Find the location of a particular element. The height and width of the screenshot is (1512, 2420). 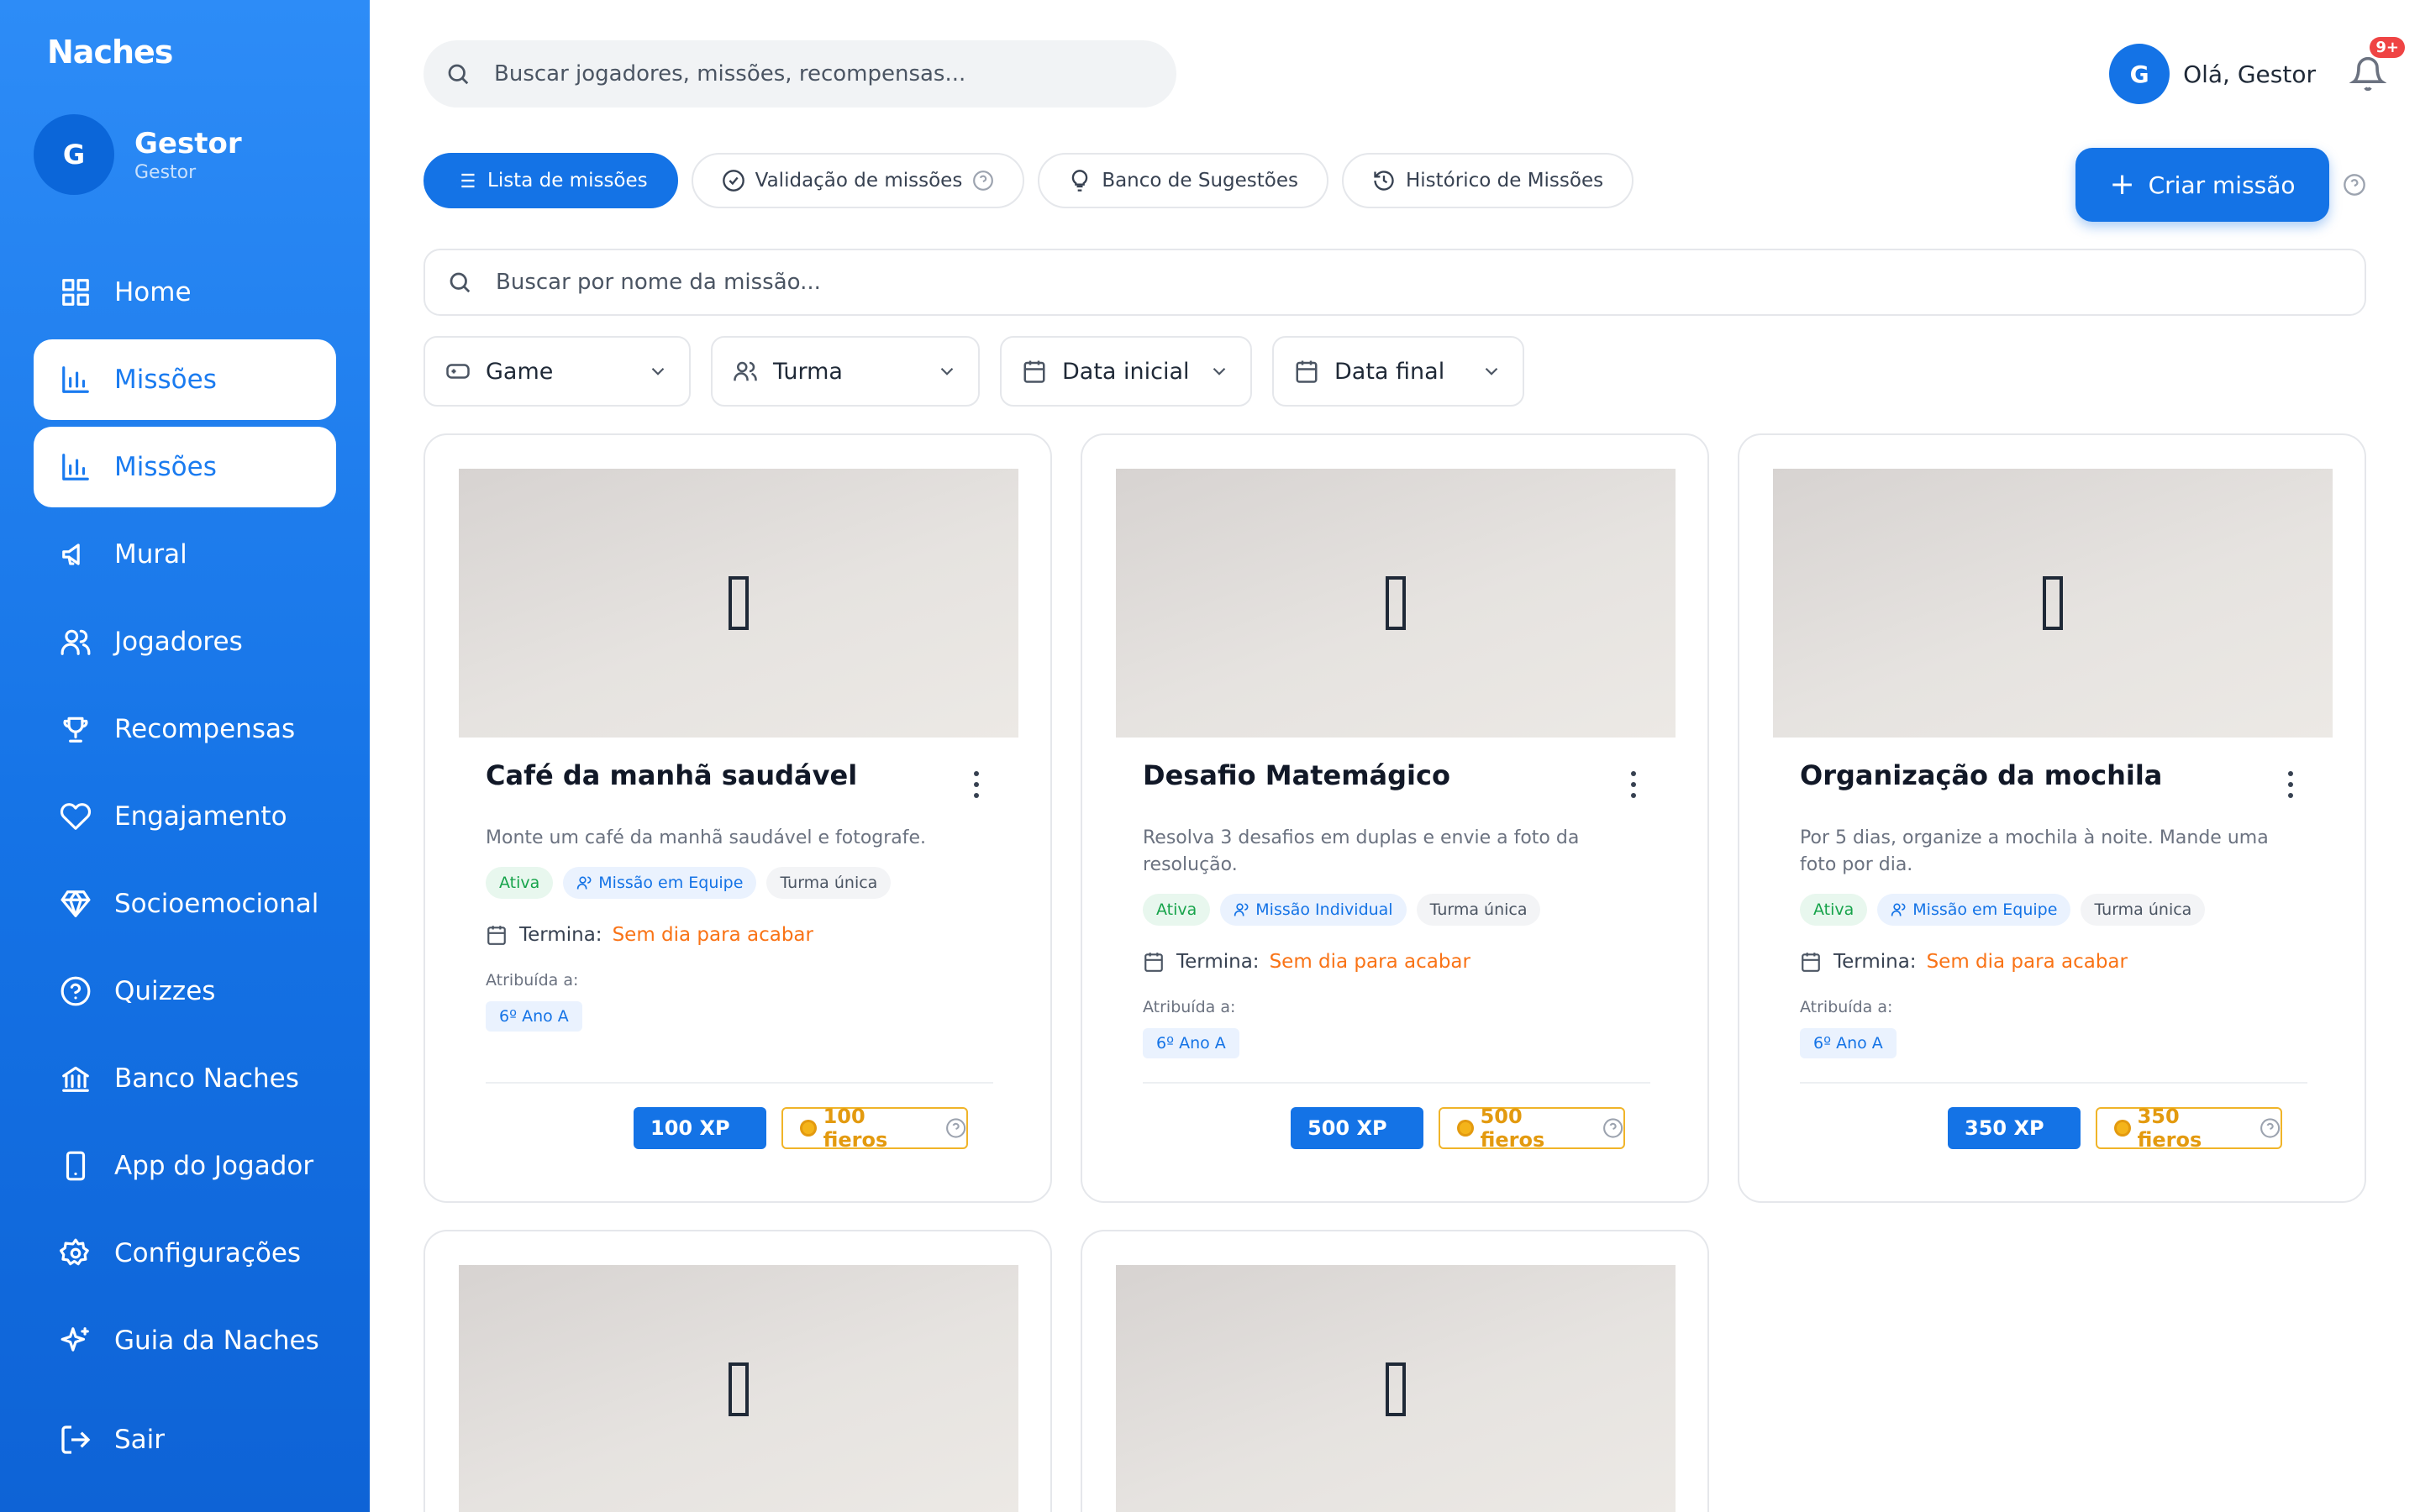

status-badge: Ativa is located at coordinates (1177, 910).